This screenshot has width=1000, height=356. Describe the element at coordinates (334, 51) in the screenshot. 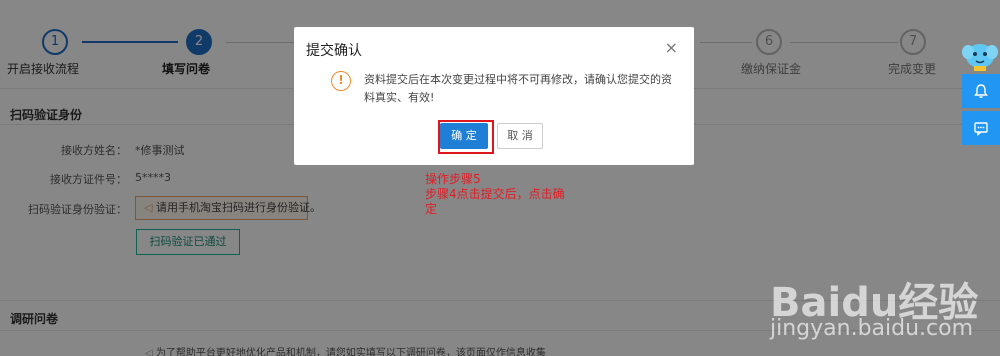

I see `dialog-title: 提交确认` at that location.